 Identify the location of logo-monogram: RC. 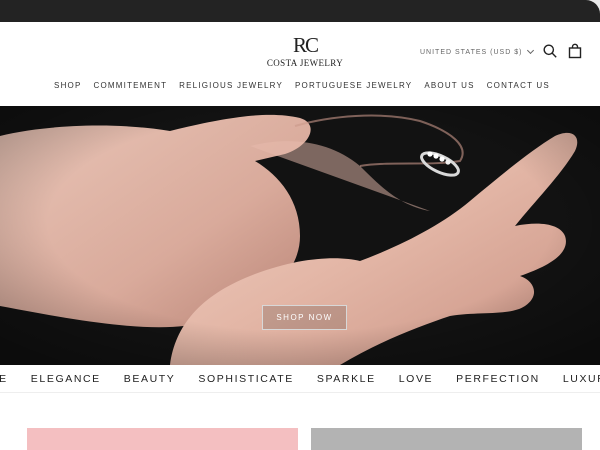
(305, 45).